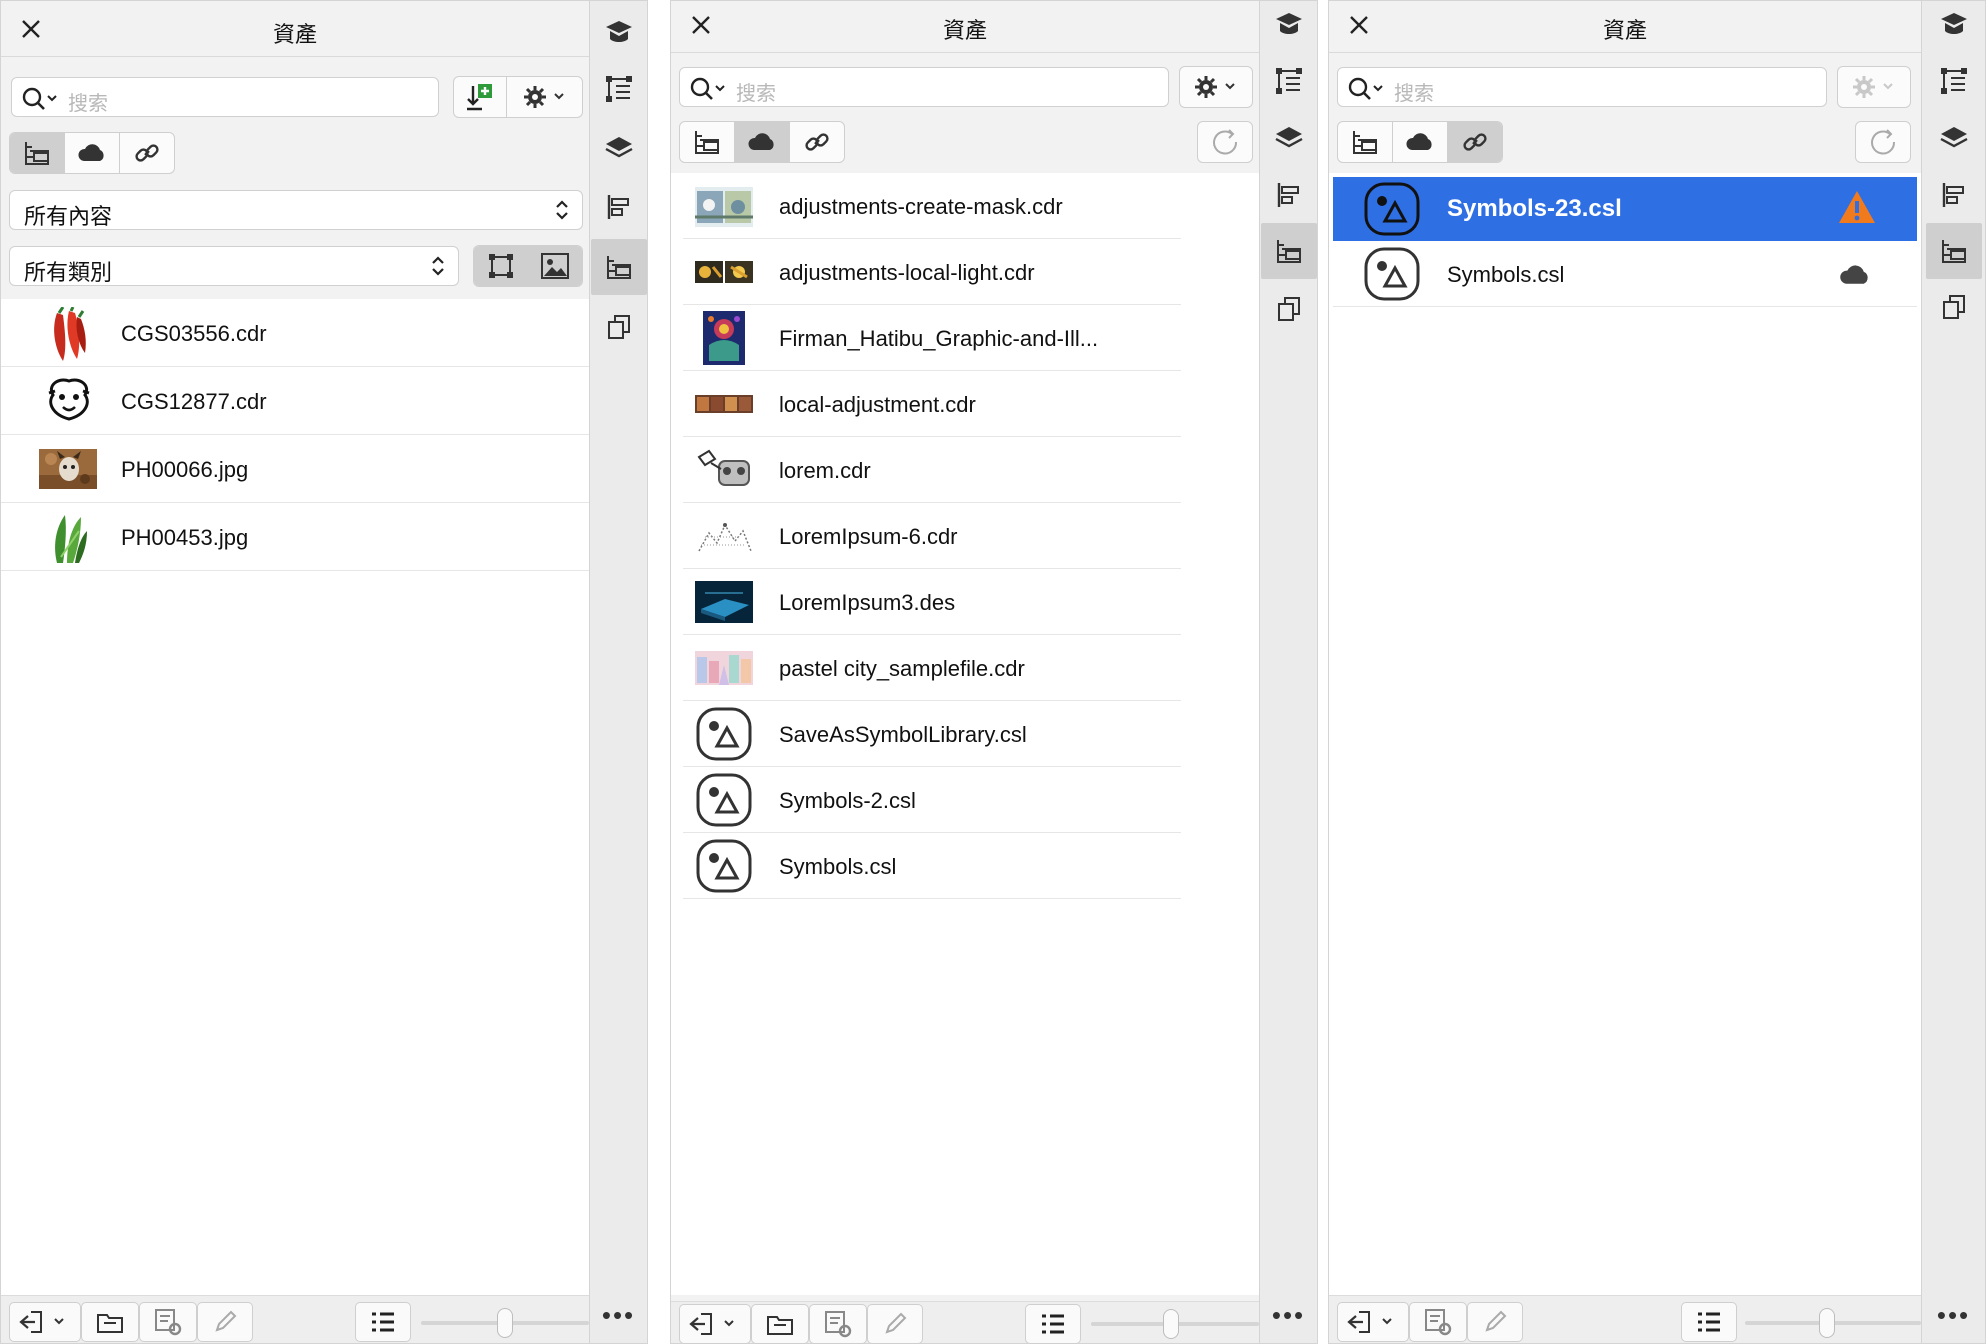 The height and width of the screenshot is (1344, 1986). I want to click on refresh-icon, so click(1883, 142).